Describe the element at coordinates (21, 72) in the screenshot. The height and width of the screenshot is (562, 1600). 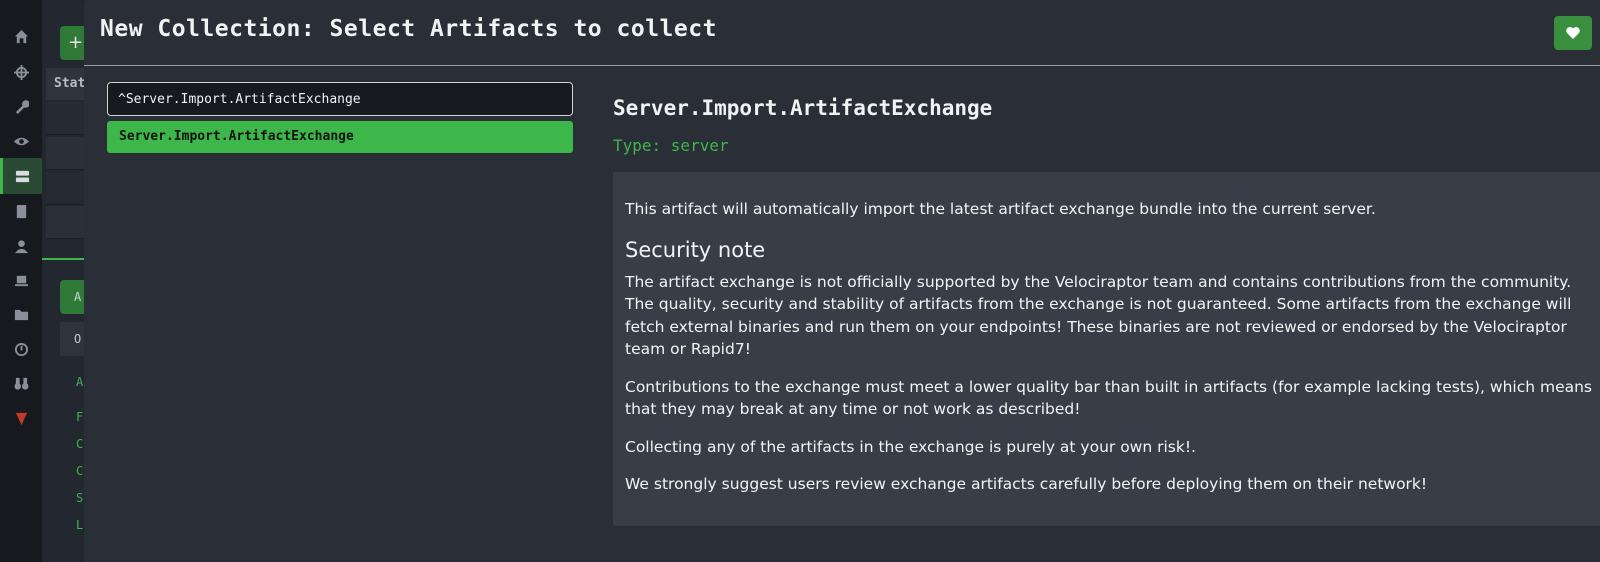
I see `crosshair-icon` at that location.